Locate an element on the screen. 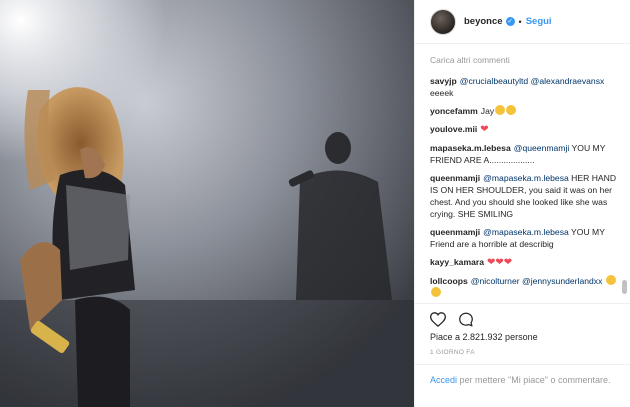  comment-author: mapaseka.m.lebesa is located at coordinates (470, 148).